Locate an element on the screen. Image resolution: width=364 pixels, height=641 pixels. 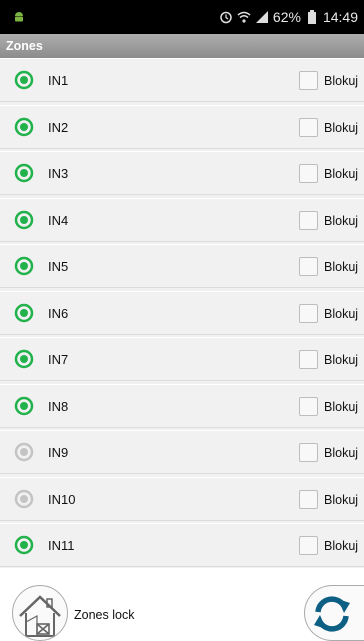
zone-row: IN8 Blokuj is located at coordinates (182, 406).